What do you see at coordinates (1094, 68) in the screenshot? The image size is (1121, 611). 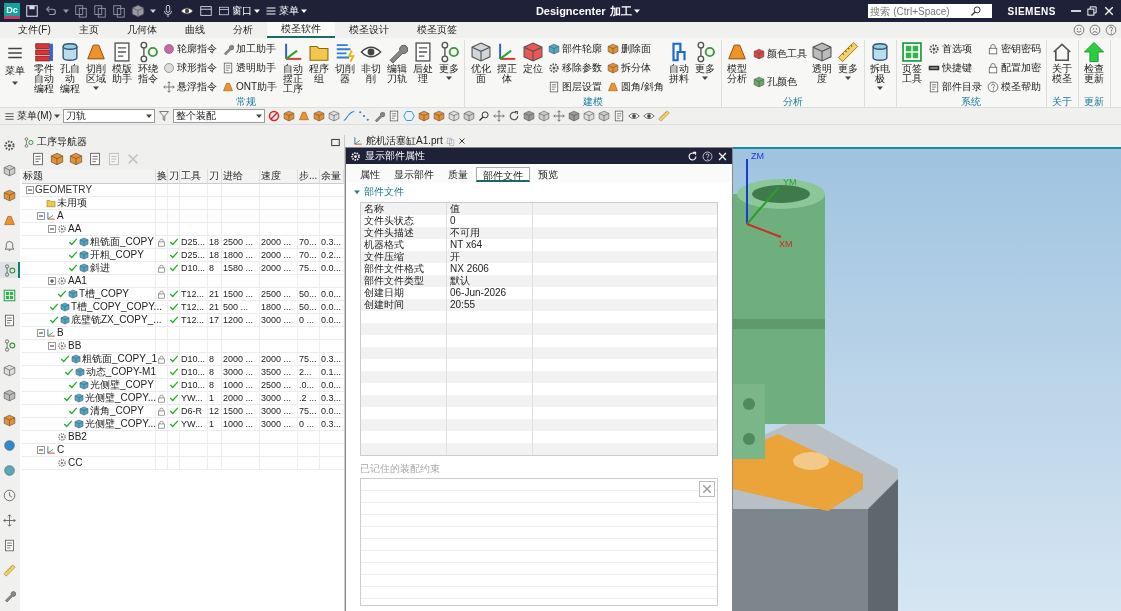 I see `ribbon-button: 检查更新` at bounding box center [1094, 68].